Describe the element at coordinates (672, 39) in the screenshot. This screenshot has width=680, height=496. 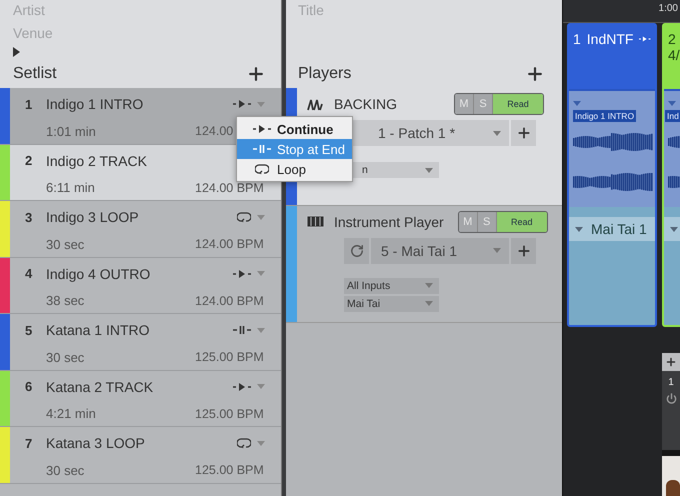
I see `clip-number: 2` at that location.